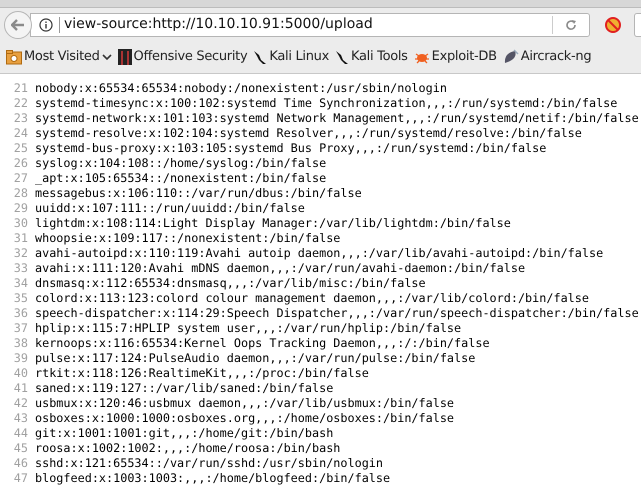  Describe the element at coordinates (20, 313) in the screenshot. I see `line-number: 36` at that location.